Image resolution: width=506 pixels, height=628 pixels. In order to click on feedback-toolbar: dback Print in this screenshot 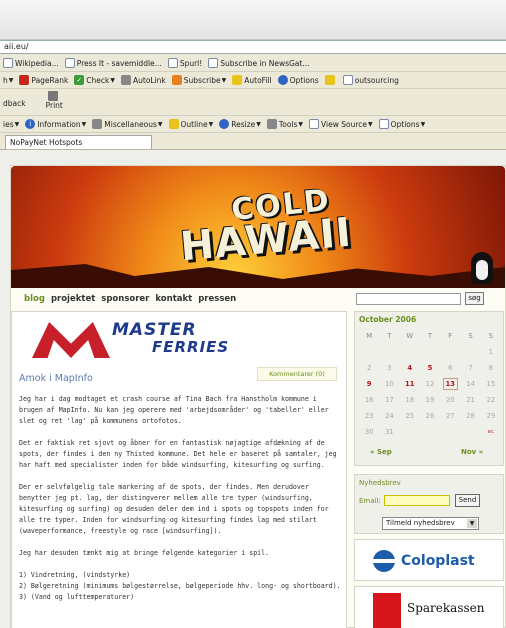, I will do `click(253, 102)`.